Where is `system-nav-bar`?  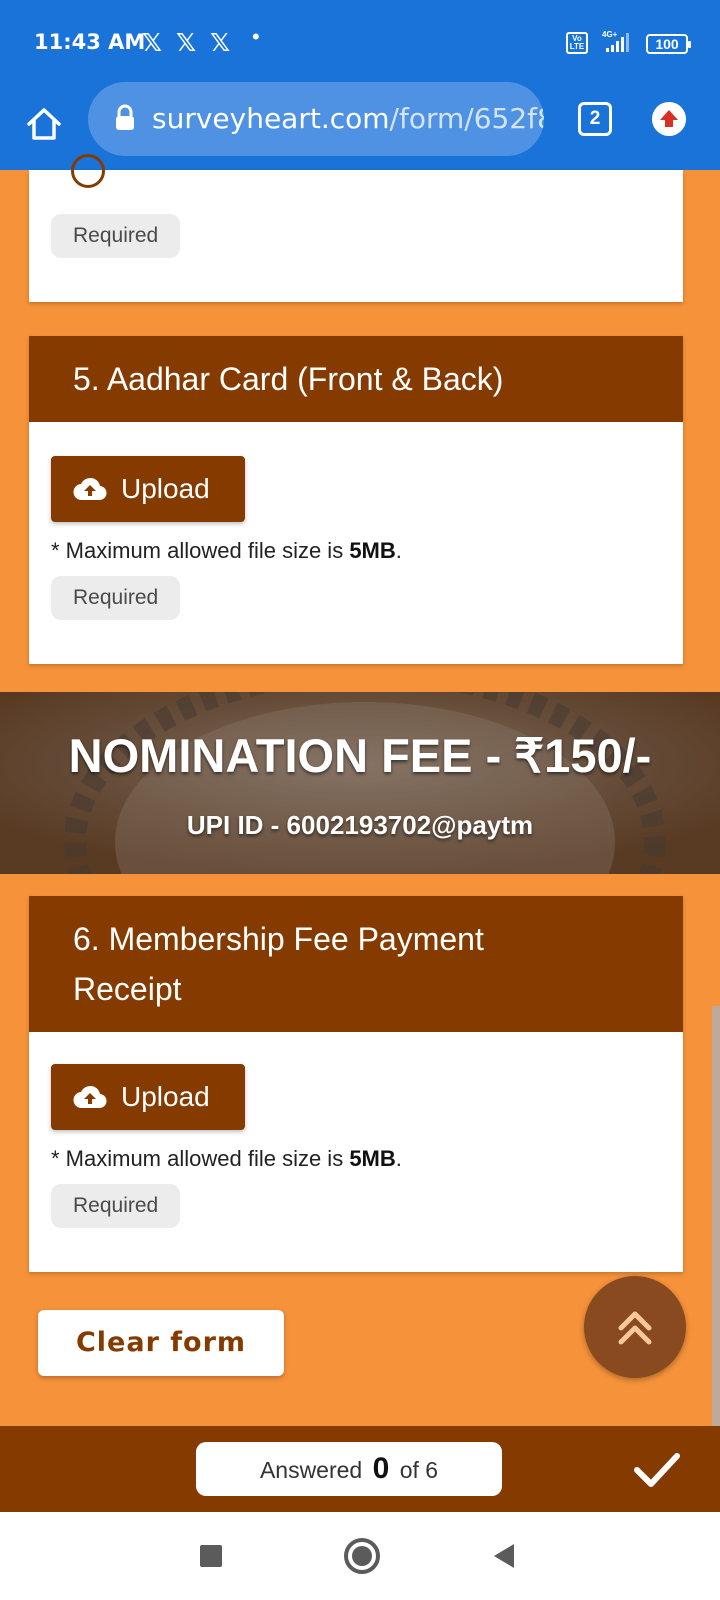
system-nav-bar is located at coordinates (360, 1556).